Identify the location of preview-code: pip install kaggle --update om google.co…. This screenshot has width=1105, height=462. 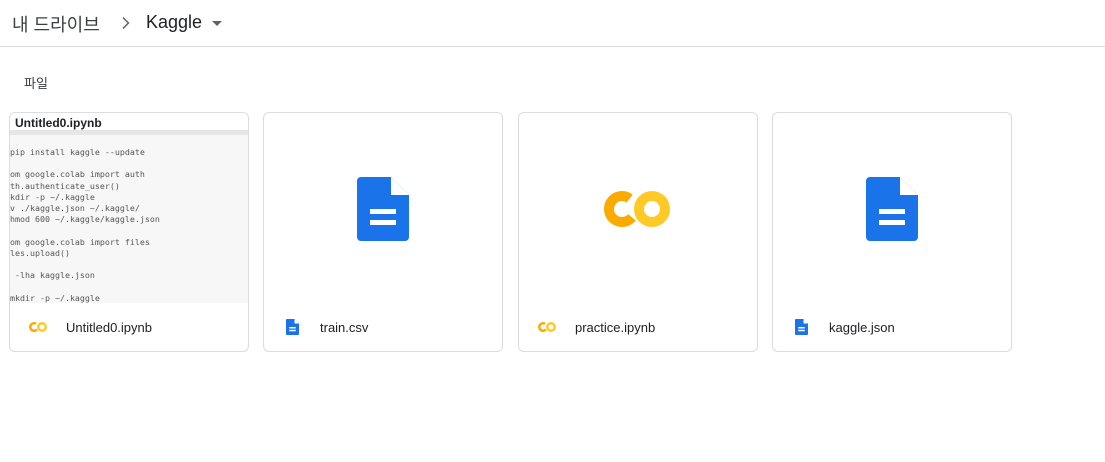
(85, 225).